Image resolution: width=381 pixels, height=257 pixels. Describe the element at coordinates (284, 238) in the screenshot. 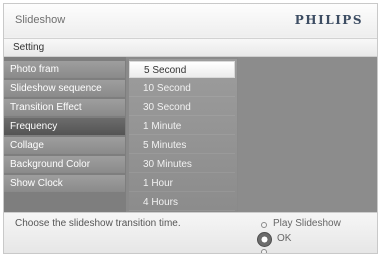

I see `ok-label: OK` at that location.